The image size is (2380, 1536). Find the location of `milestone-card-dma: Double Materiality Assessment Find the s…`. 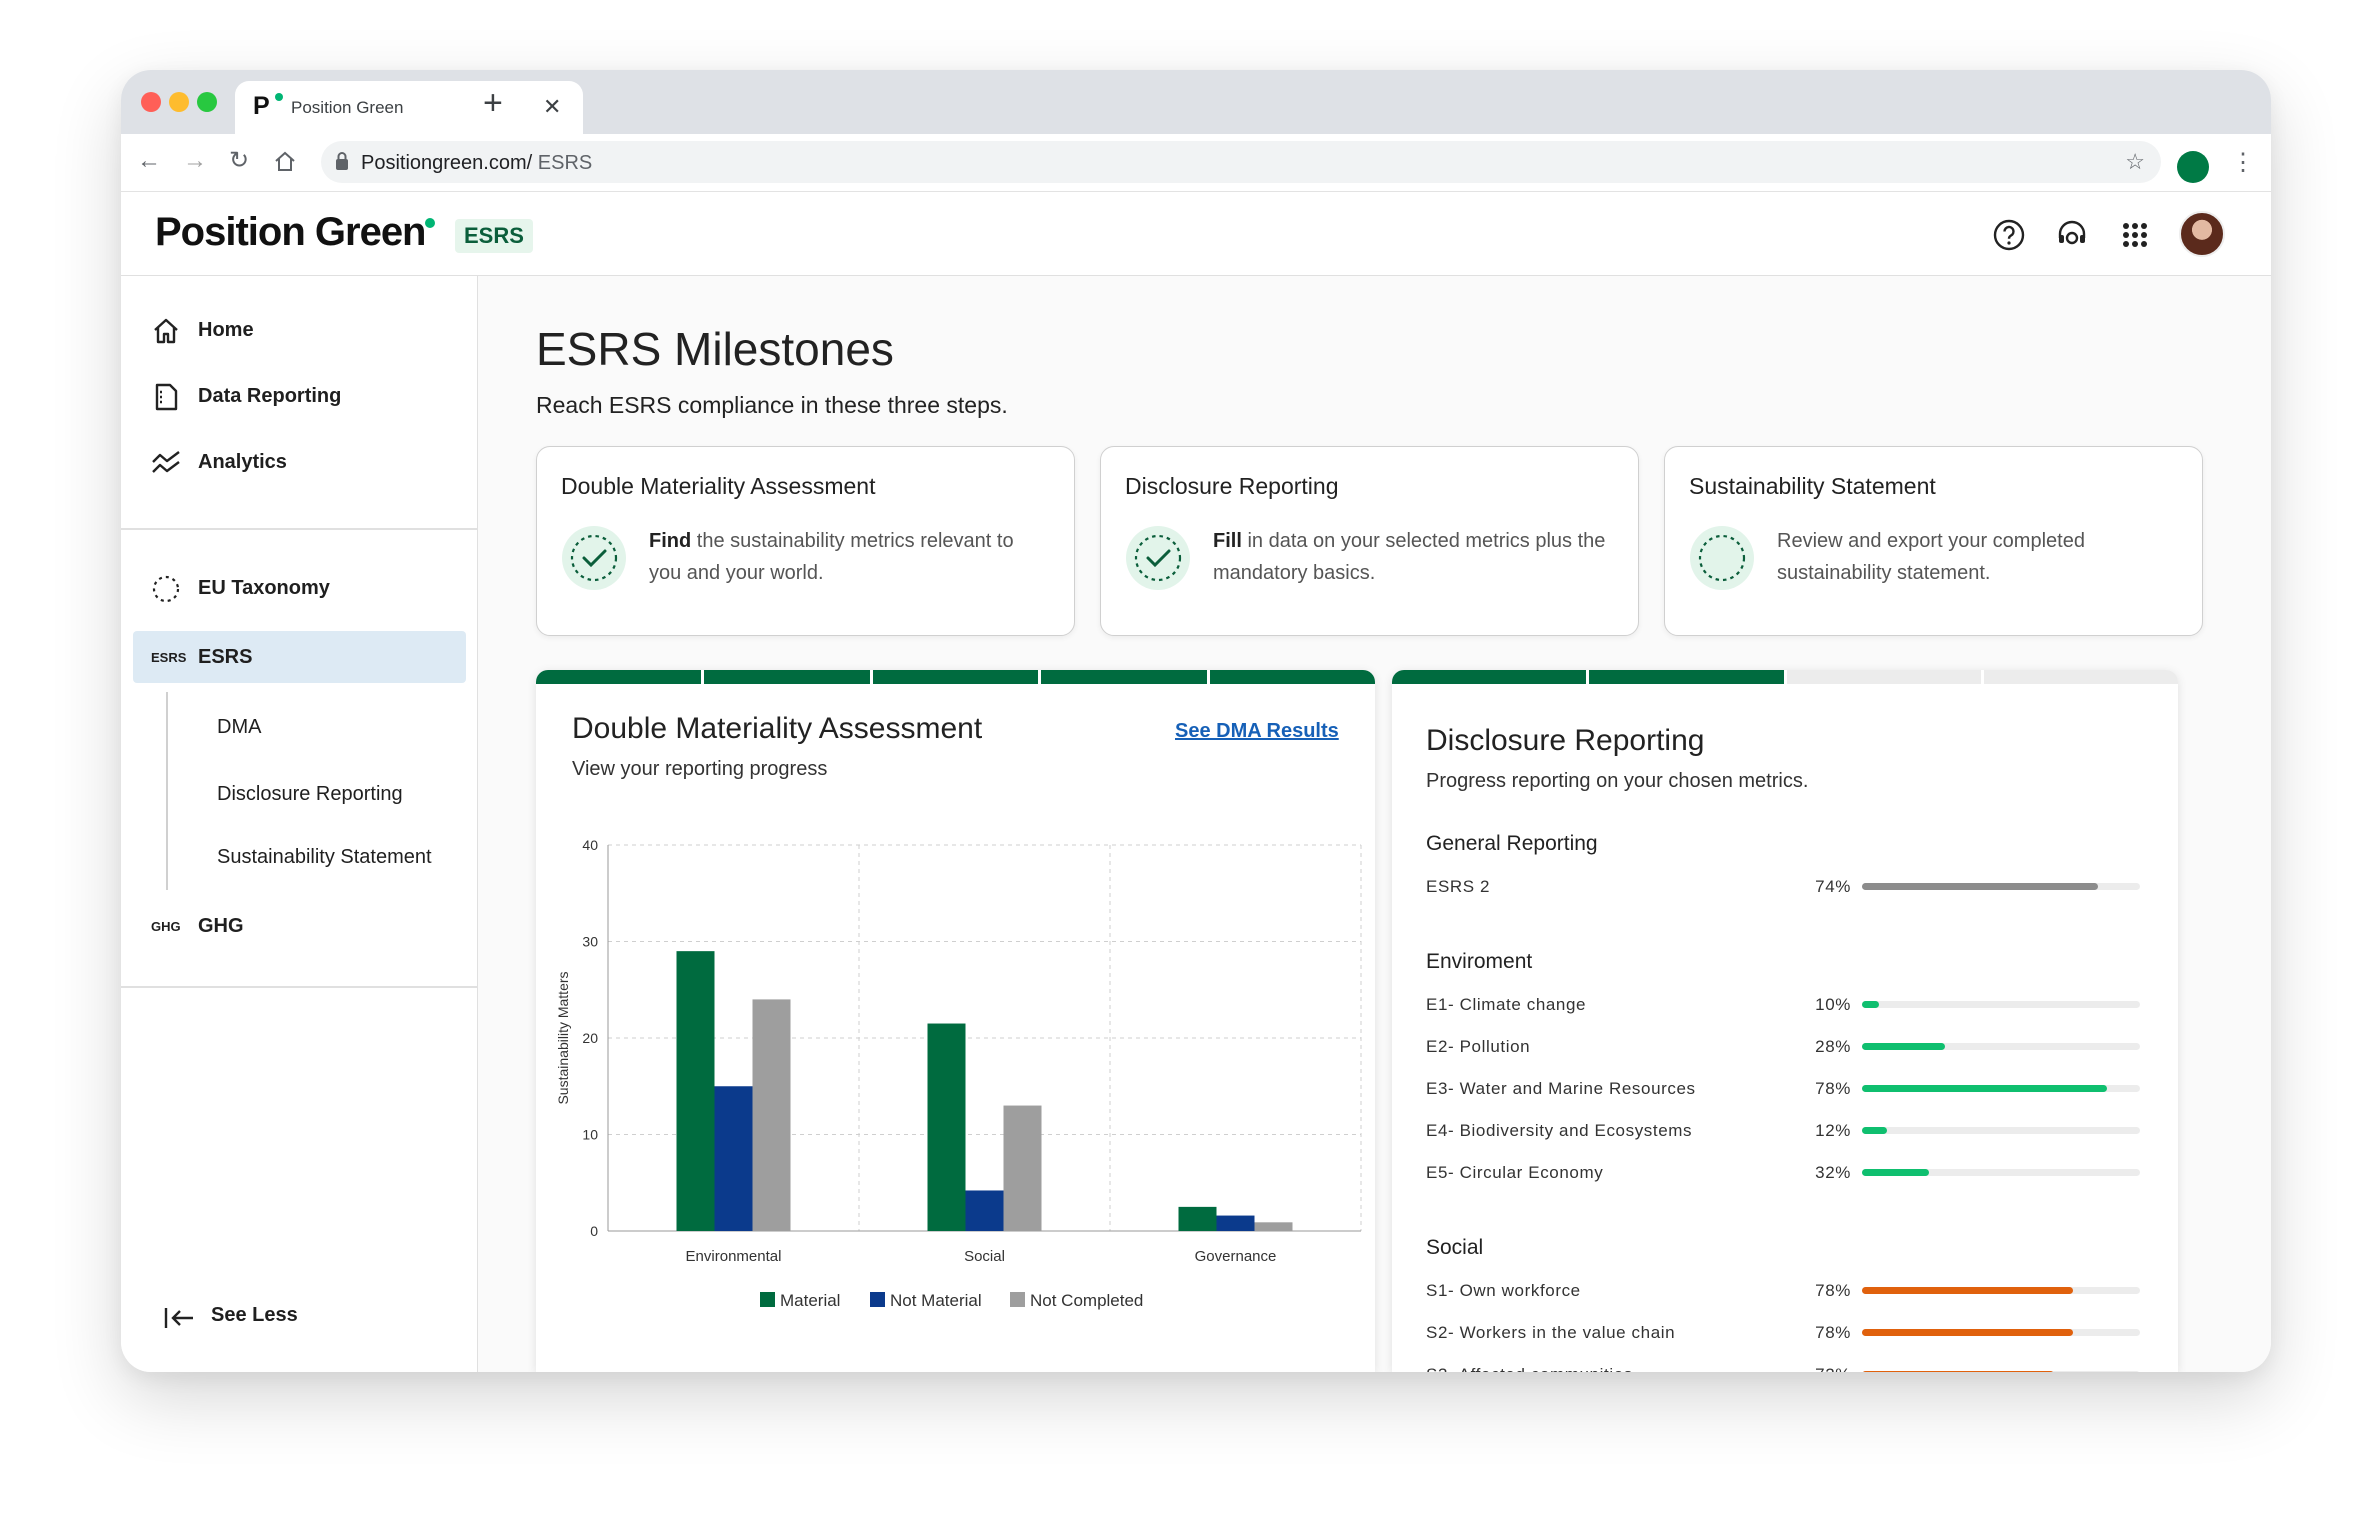

milestone-card-dma: Double Materiality Assessment Find the s… is located at coordinates (805, 541).